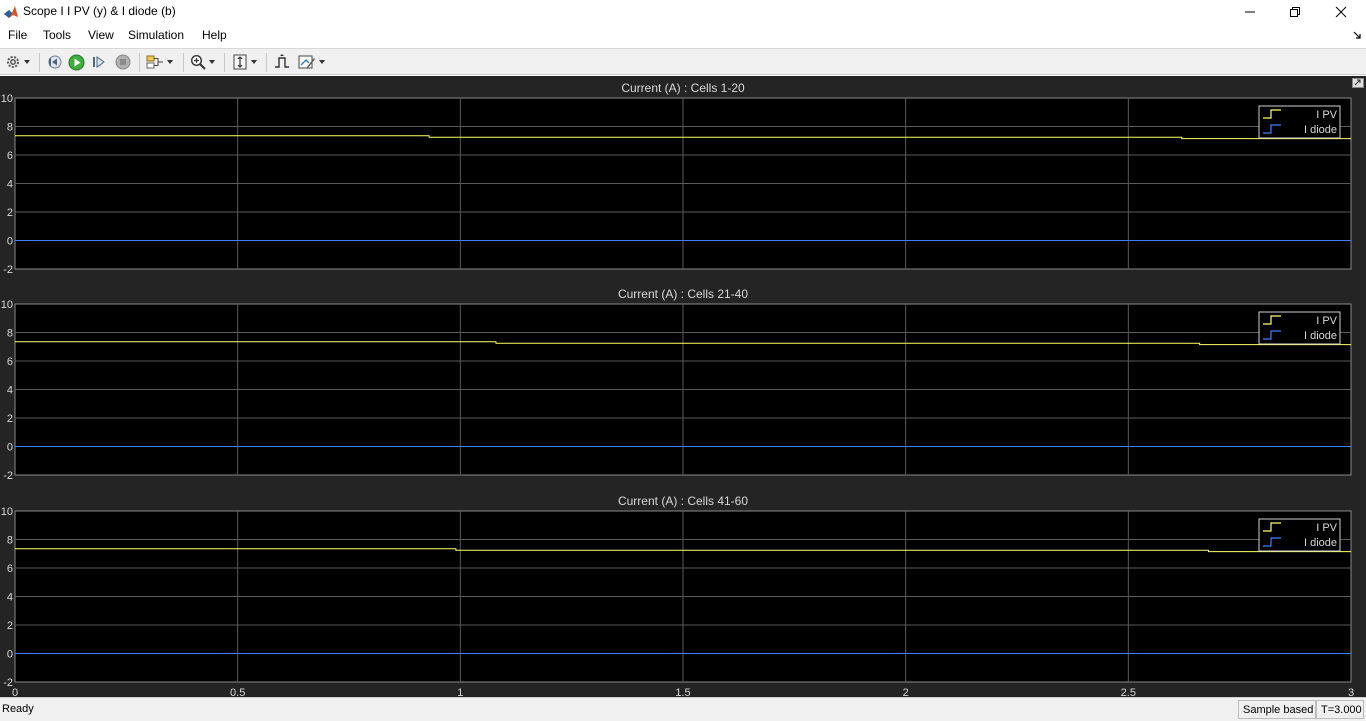 The image size is (1366, 721). I want to click on minimize-button, so click(1250, 12).